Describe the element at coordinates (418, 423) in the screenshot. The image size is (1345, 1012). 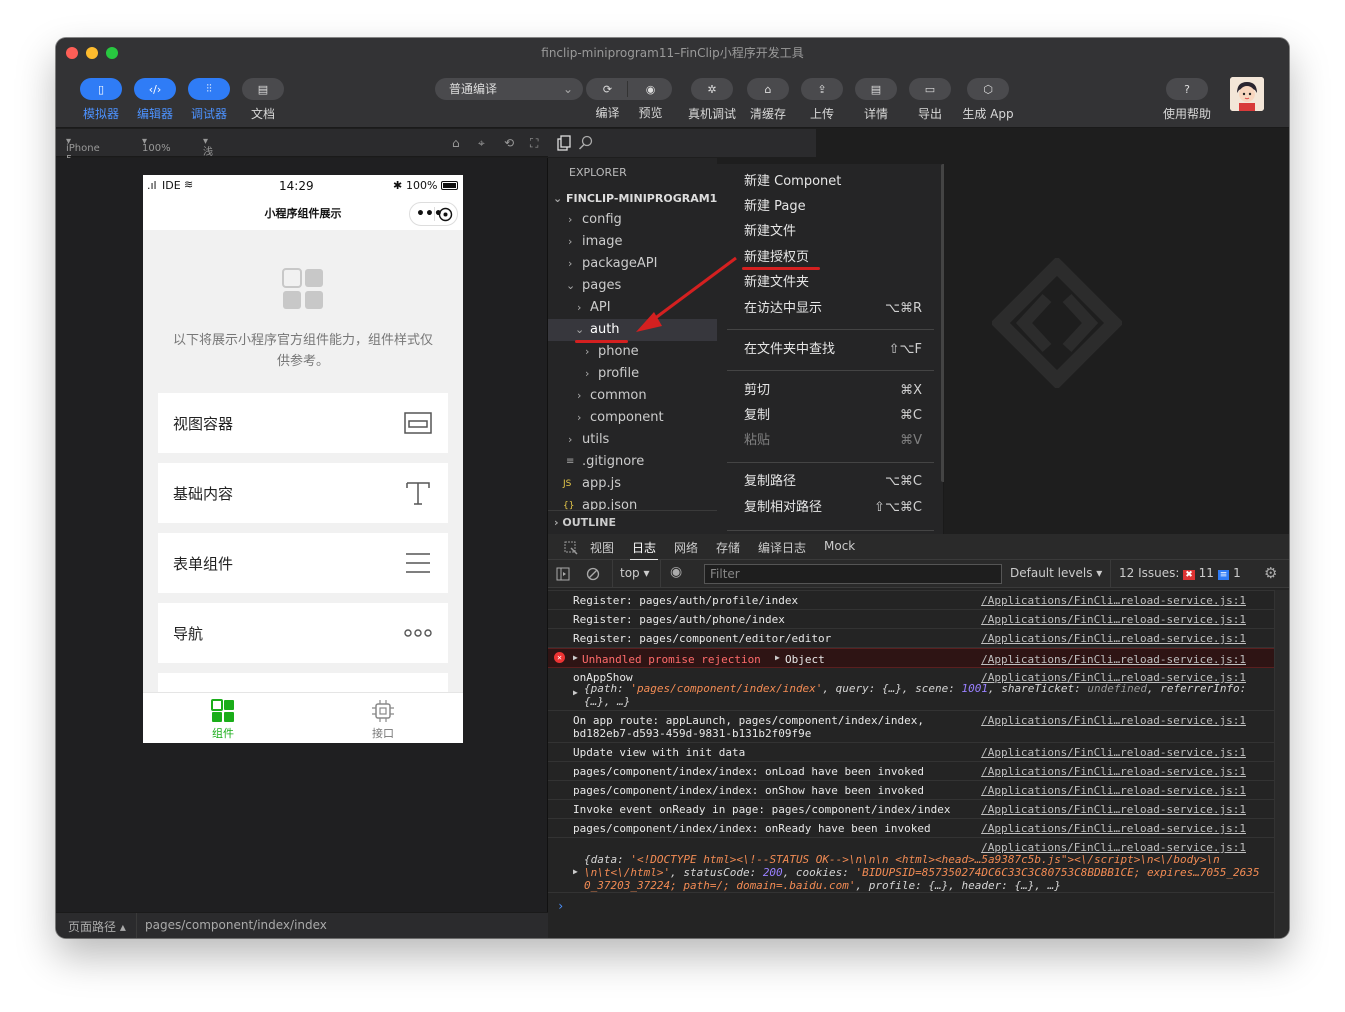
I see `view-container-icon` at that location.